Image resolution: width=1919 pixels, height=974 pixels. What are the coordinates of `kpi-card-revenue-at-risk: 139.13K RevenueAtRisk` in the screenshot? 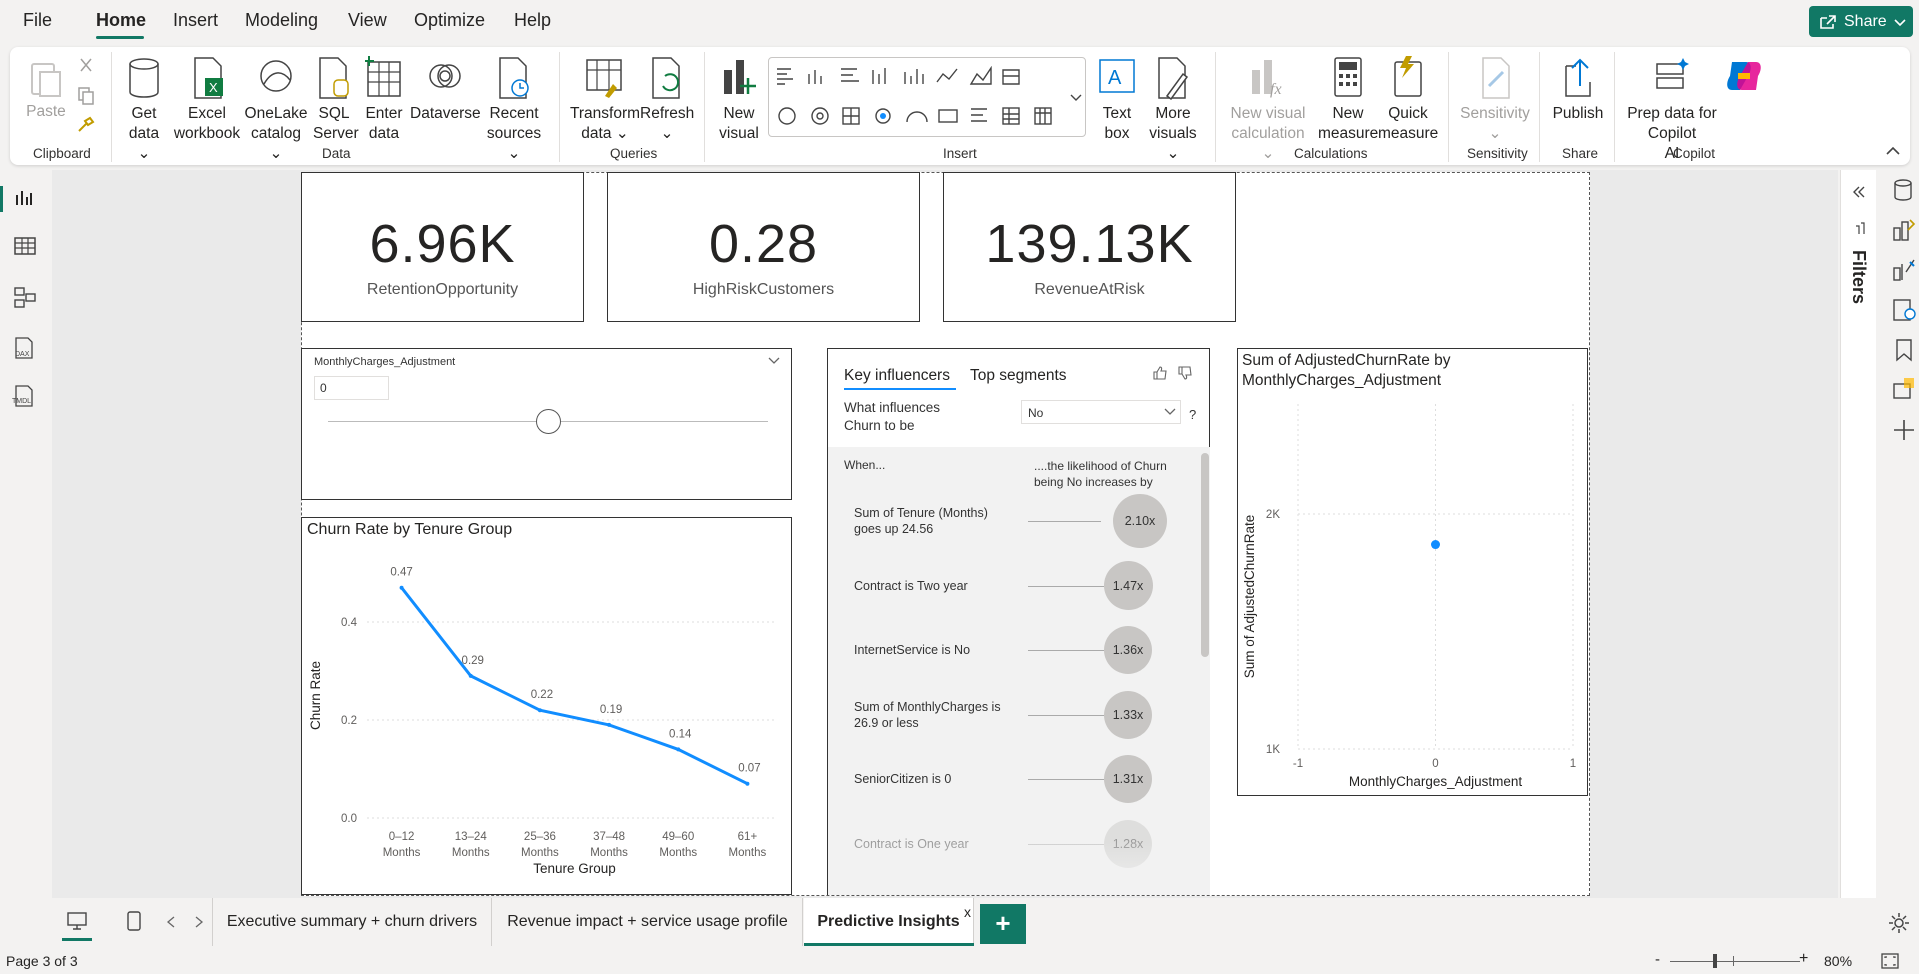 It's located at (1089, 247).